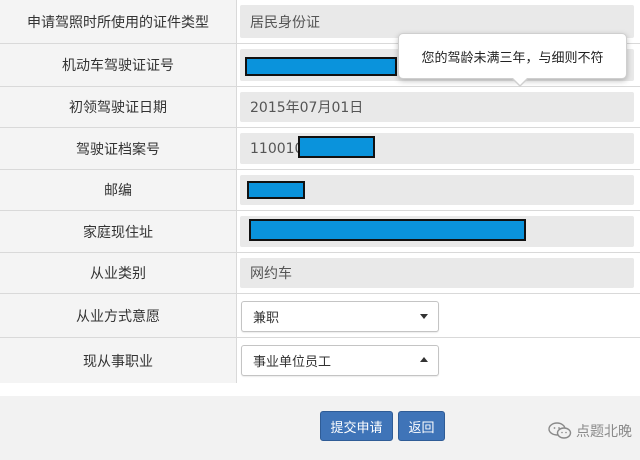 The height and width of the screenshot is (460, 640). I want to click on row-home-address: 家庭现住址, so click(320, 232).